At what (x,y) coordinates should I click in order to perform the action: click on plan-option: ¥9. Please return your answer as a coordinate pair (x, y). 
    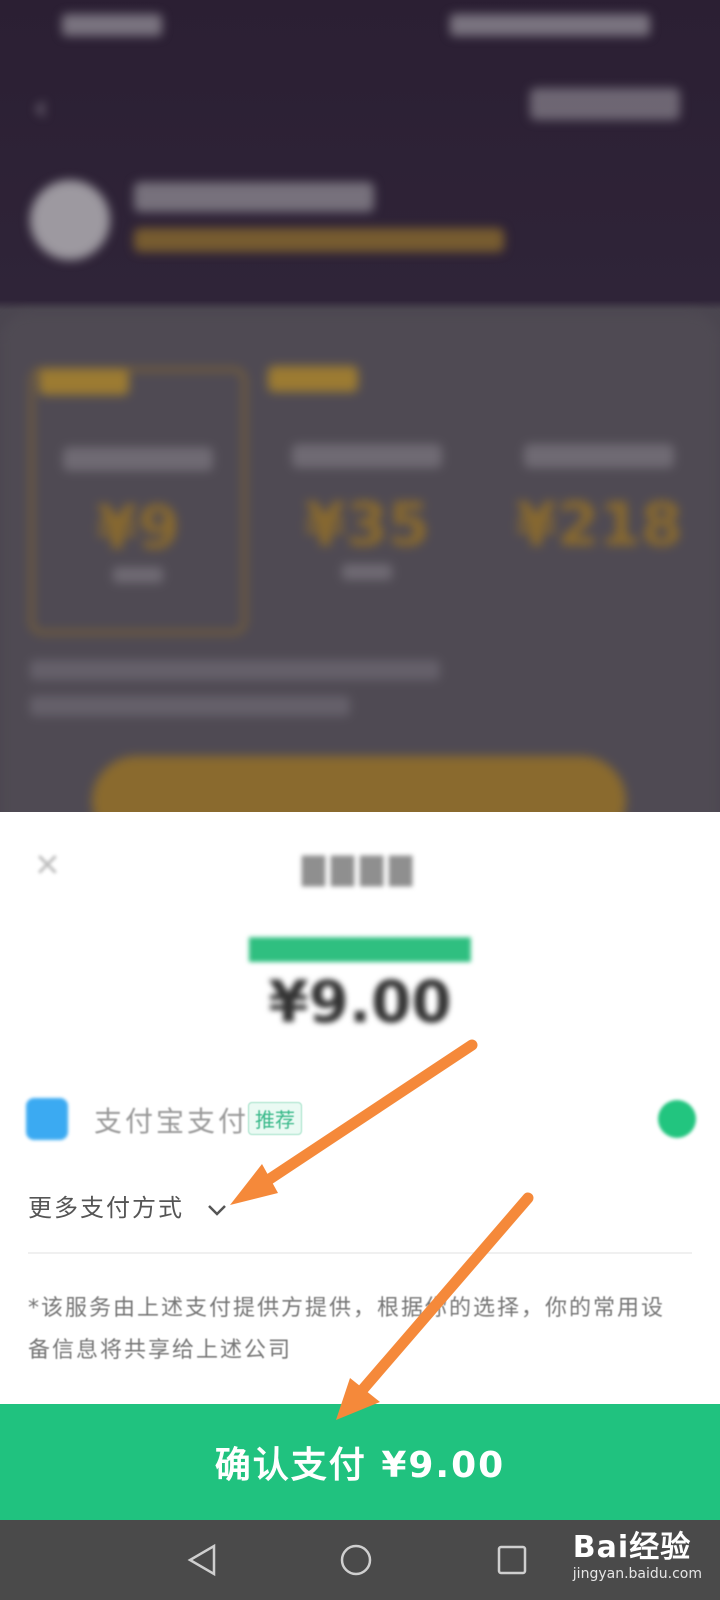
    Looking at the image, I should click on (138, 501).